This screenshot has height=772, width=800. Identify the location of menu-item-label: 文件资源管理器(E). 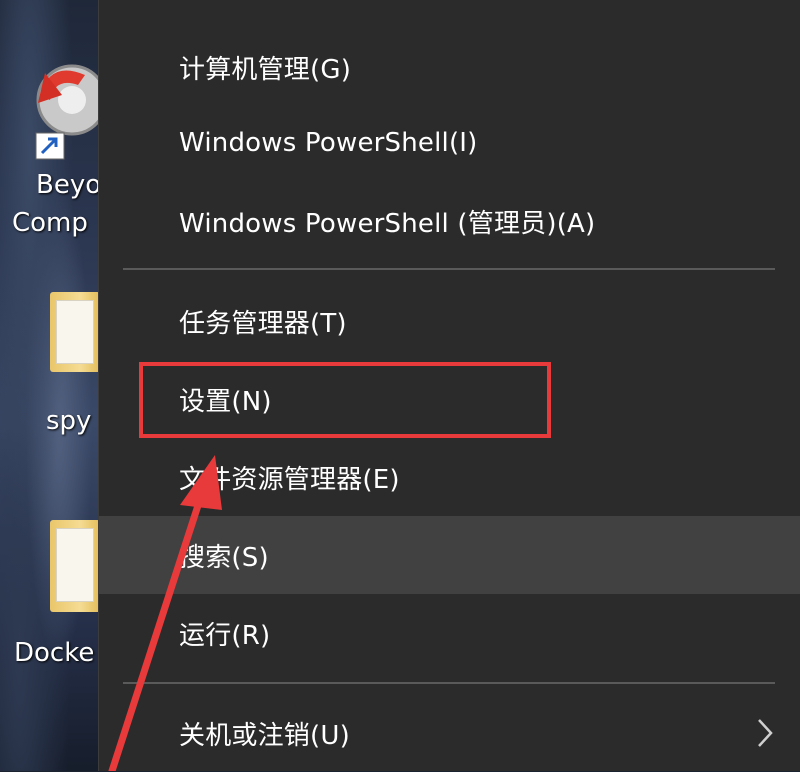
(289, 479).